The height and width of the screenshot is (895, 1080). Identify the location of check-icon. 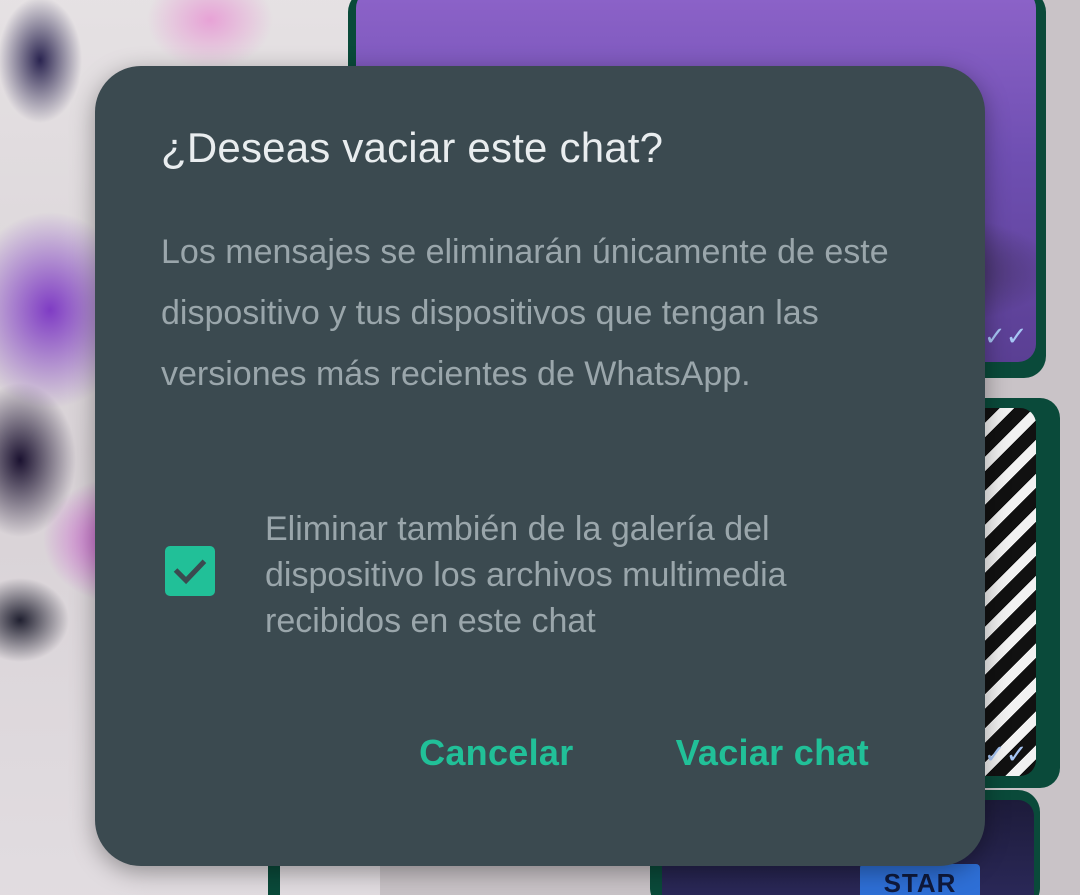
(190, 572).